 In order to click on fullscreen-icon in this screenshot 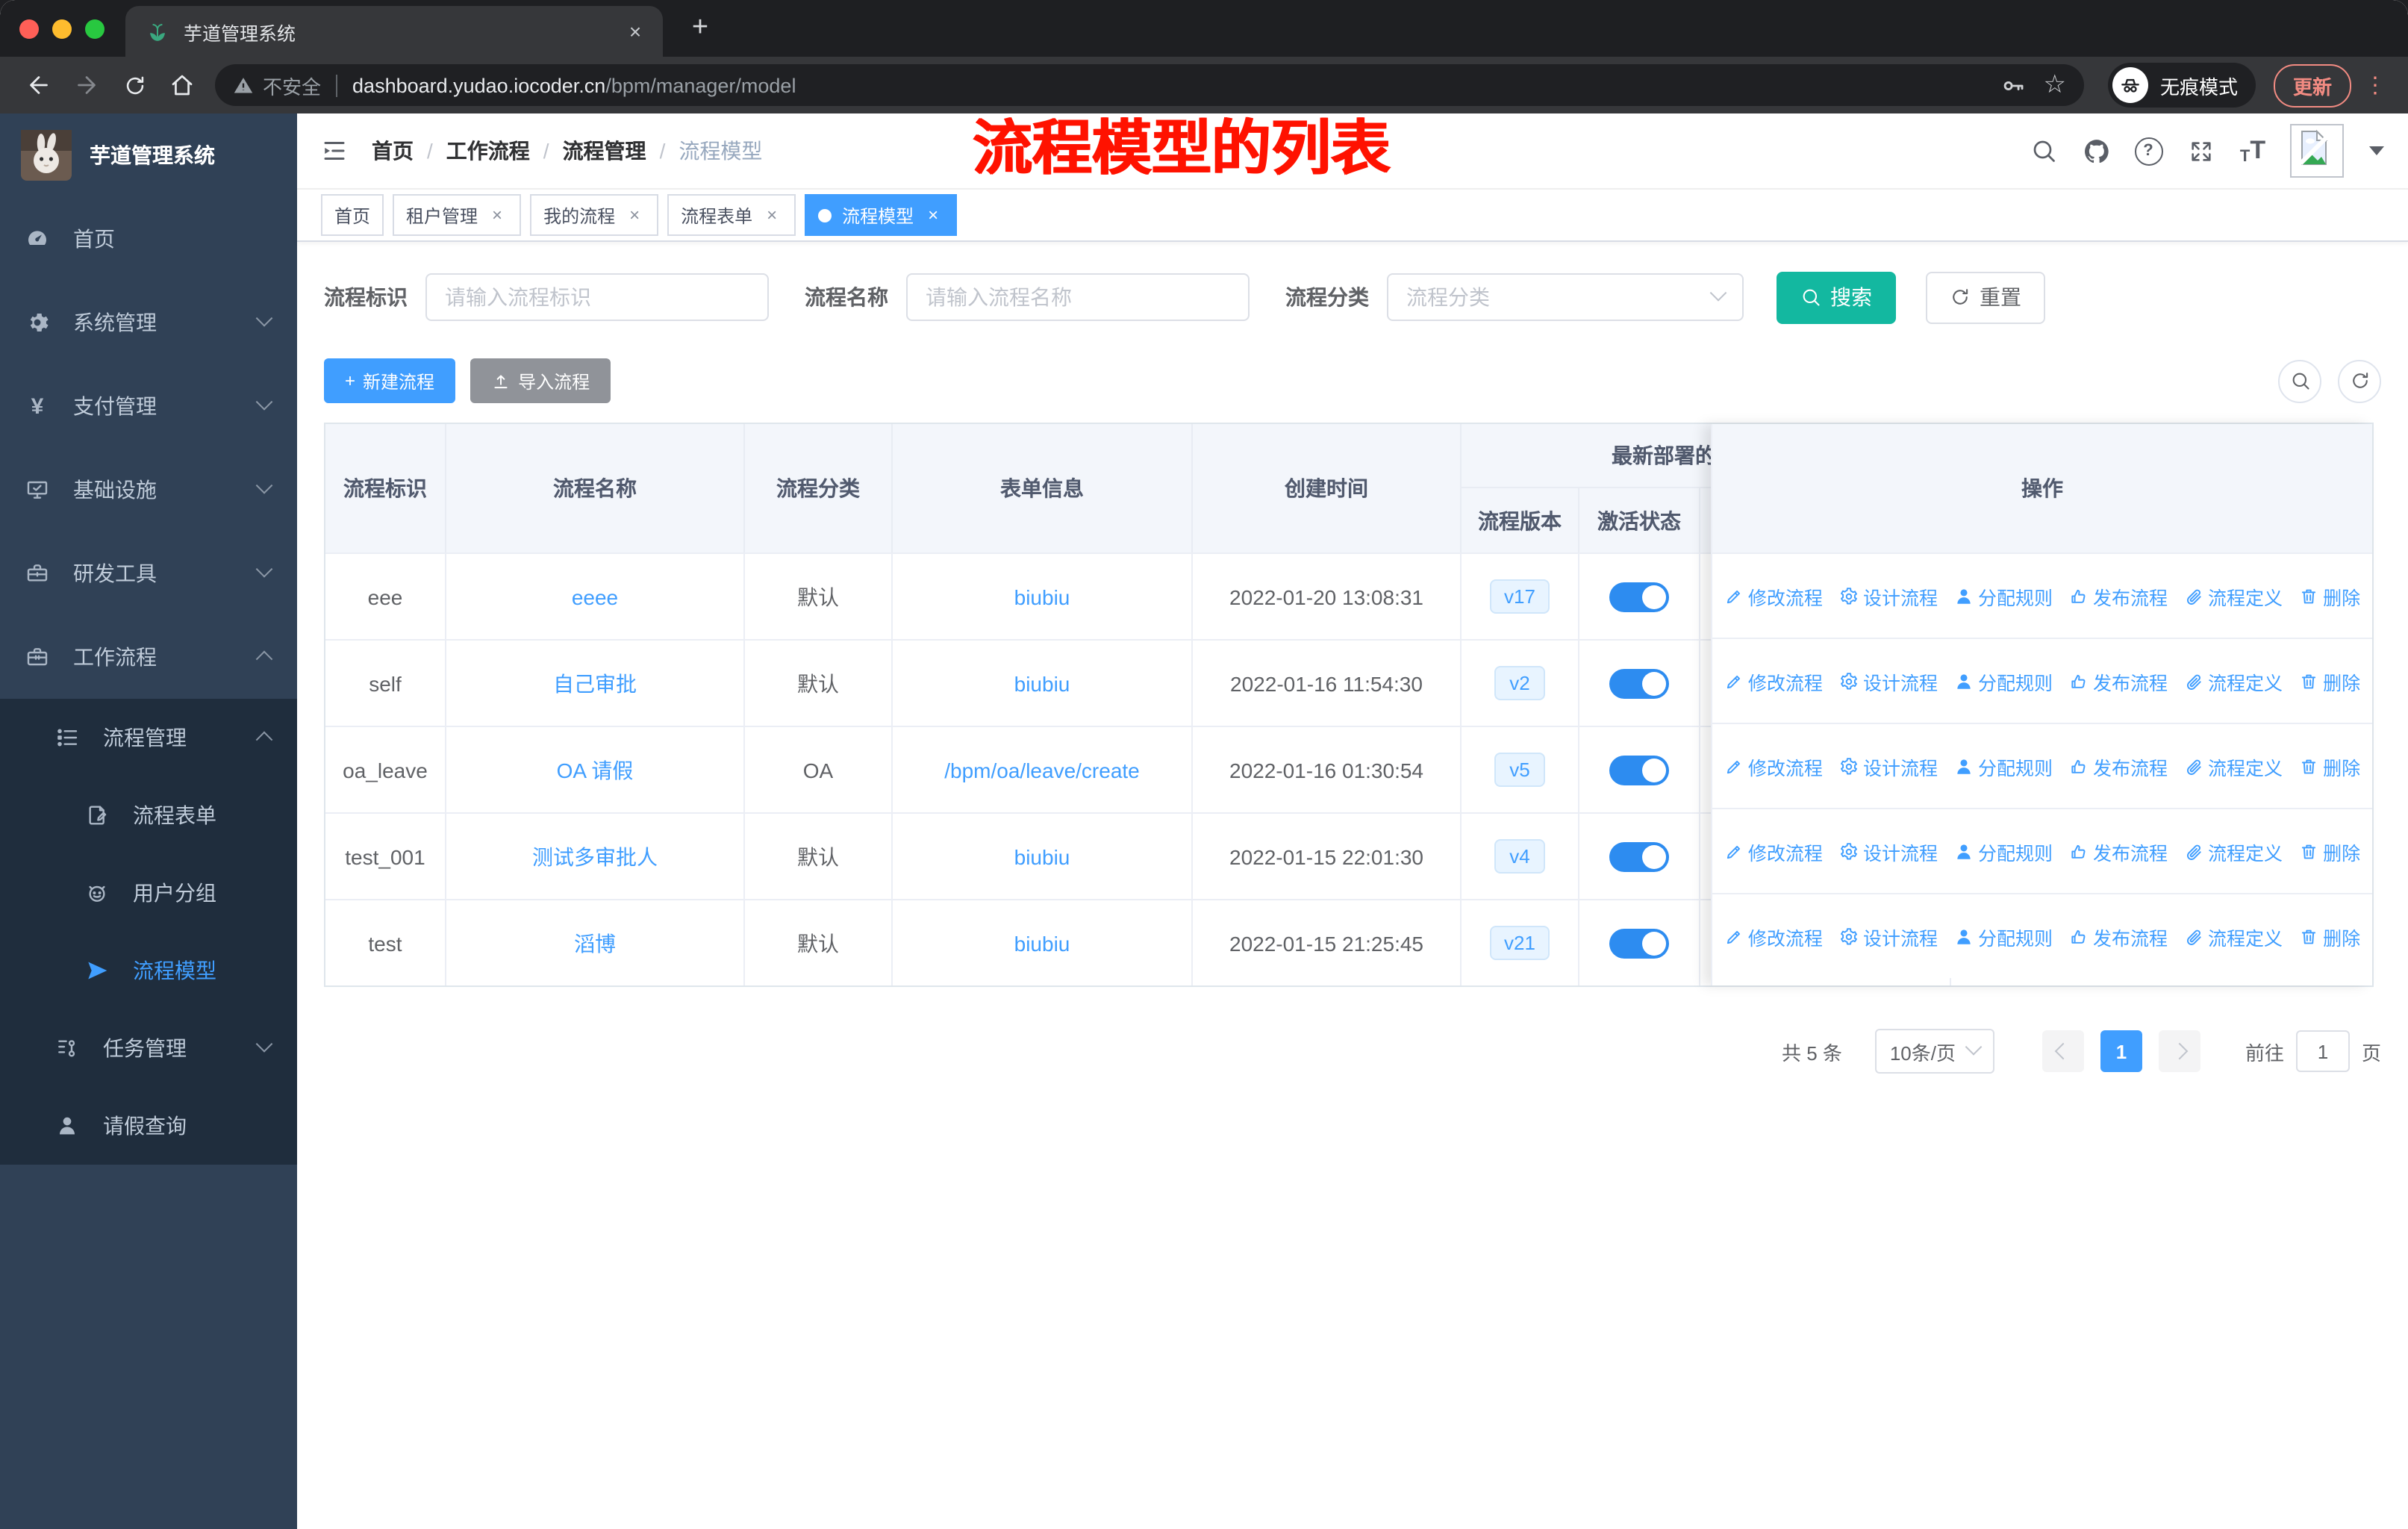, I will do `click(2200, 151)`.